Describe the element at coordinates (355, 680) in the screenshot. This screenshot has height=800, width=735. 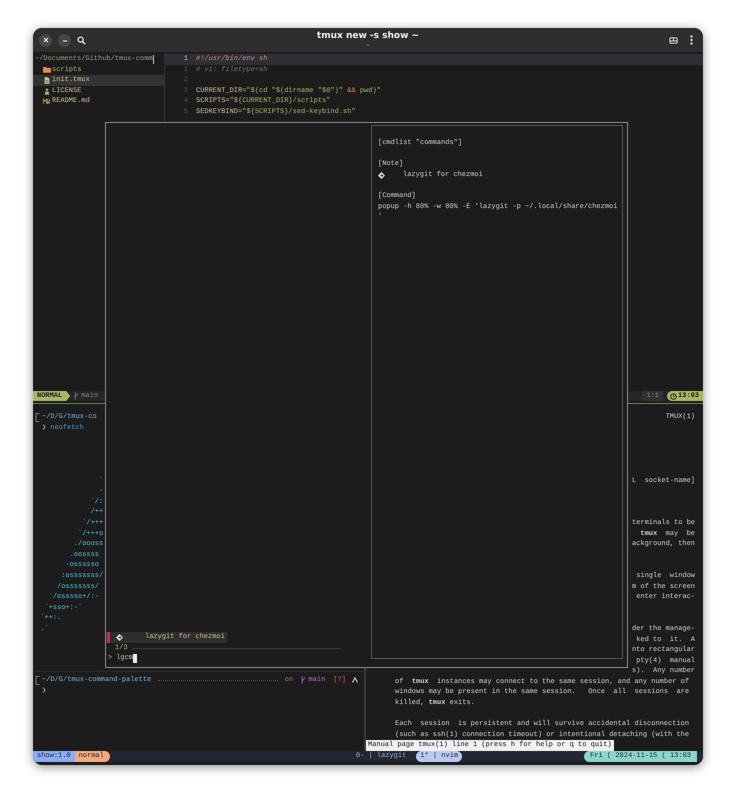
I see `caret-up-icon` at that location.